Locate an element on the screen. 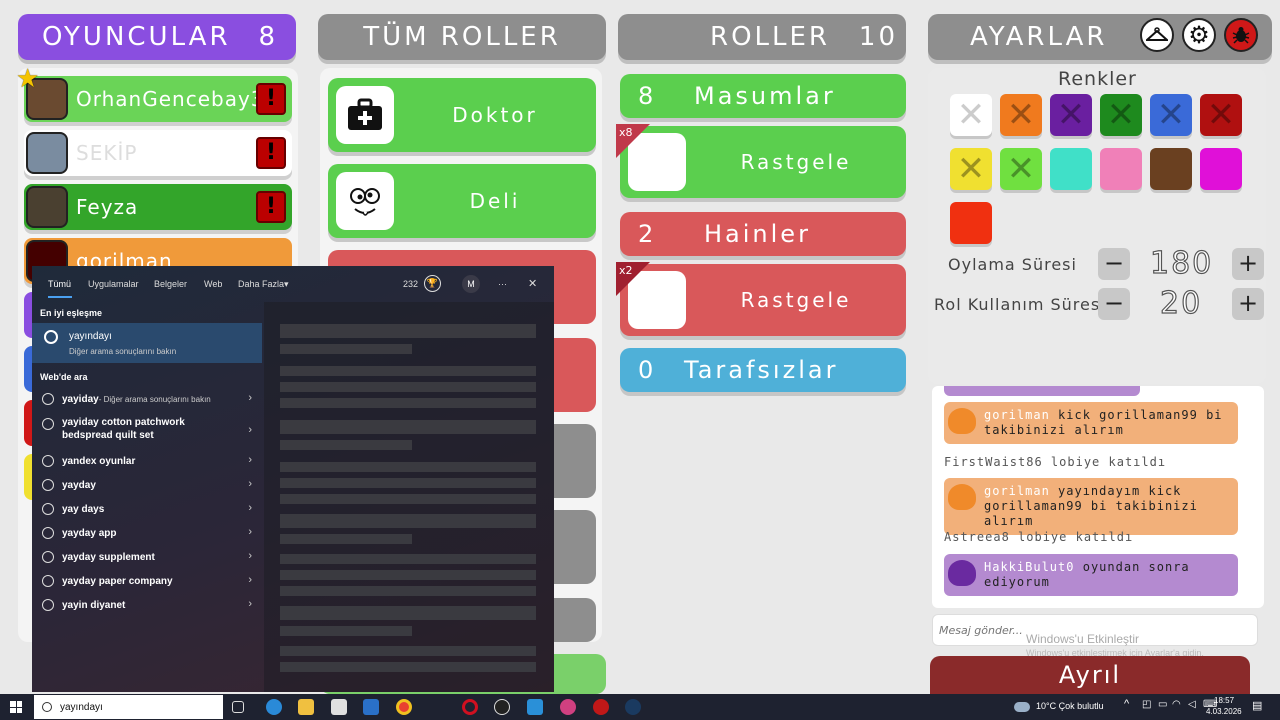 This screenshot has width=1280, height=720. leave-button: Ayrıl is located at coordinates (1090, 675).